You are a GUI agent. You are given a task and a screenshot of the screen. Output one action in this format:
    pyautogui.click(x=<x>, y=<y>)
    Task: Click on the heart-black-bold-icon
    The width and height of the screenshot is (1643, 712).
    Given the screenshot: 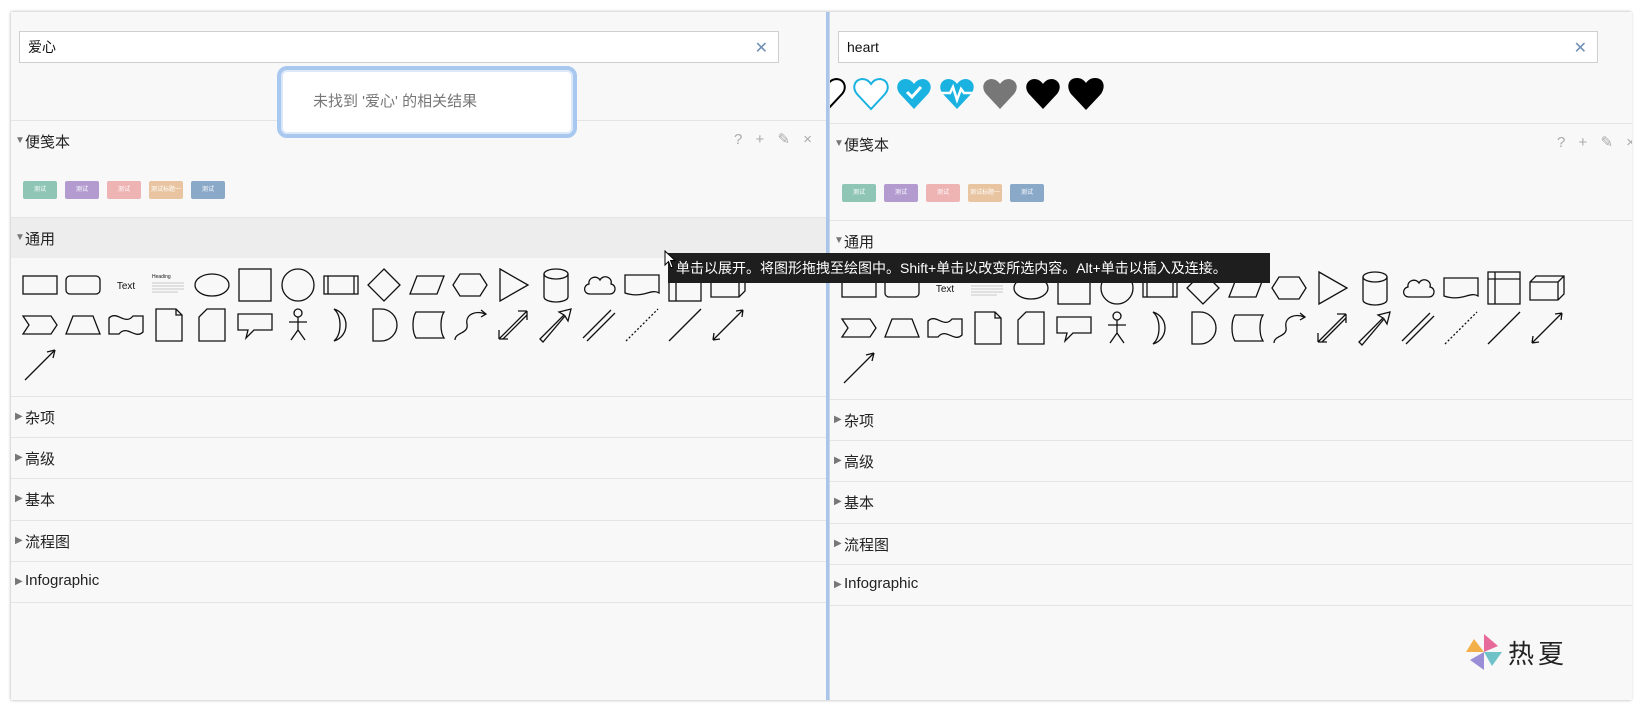 What is the action you would take?
    pyautogui.click(x=1086, y=94)
    